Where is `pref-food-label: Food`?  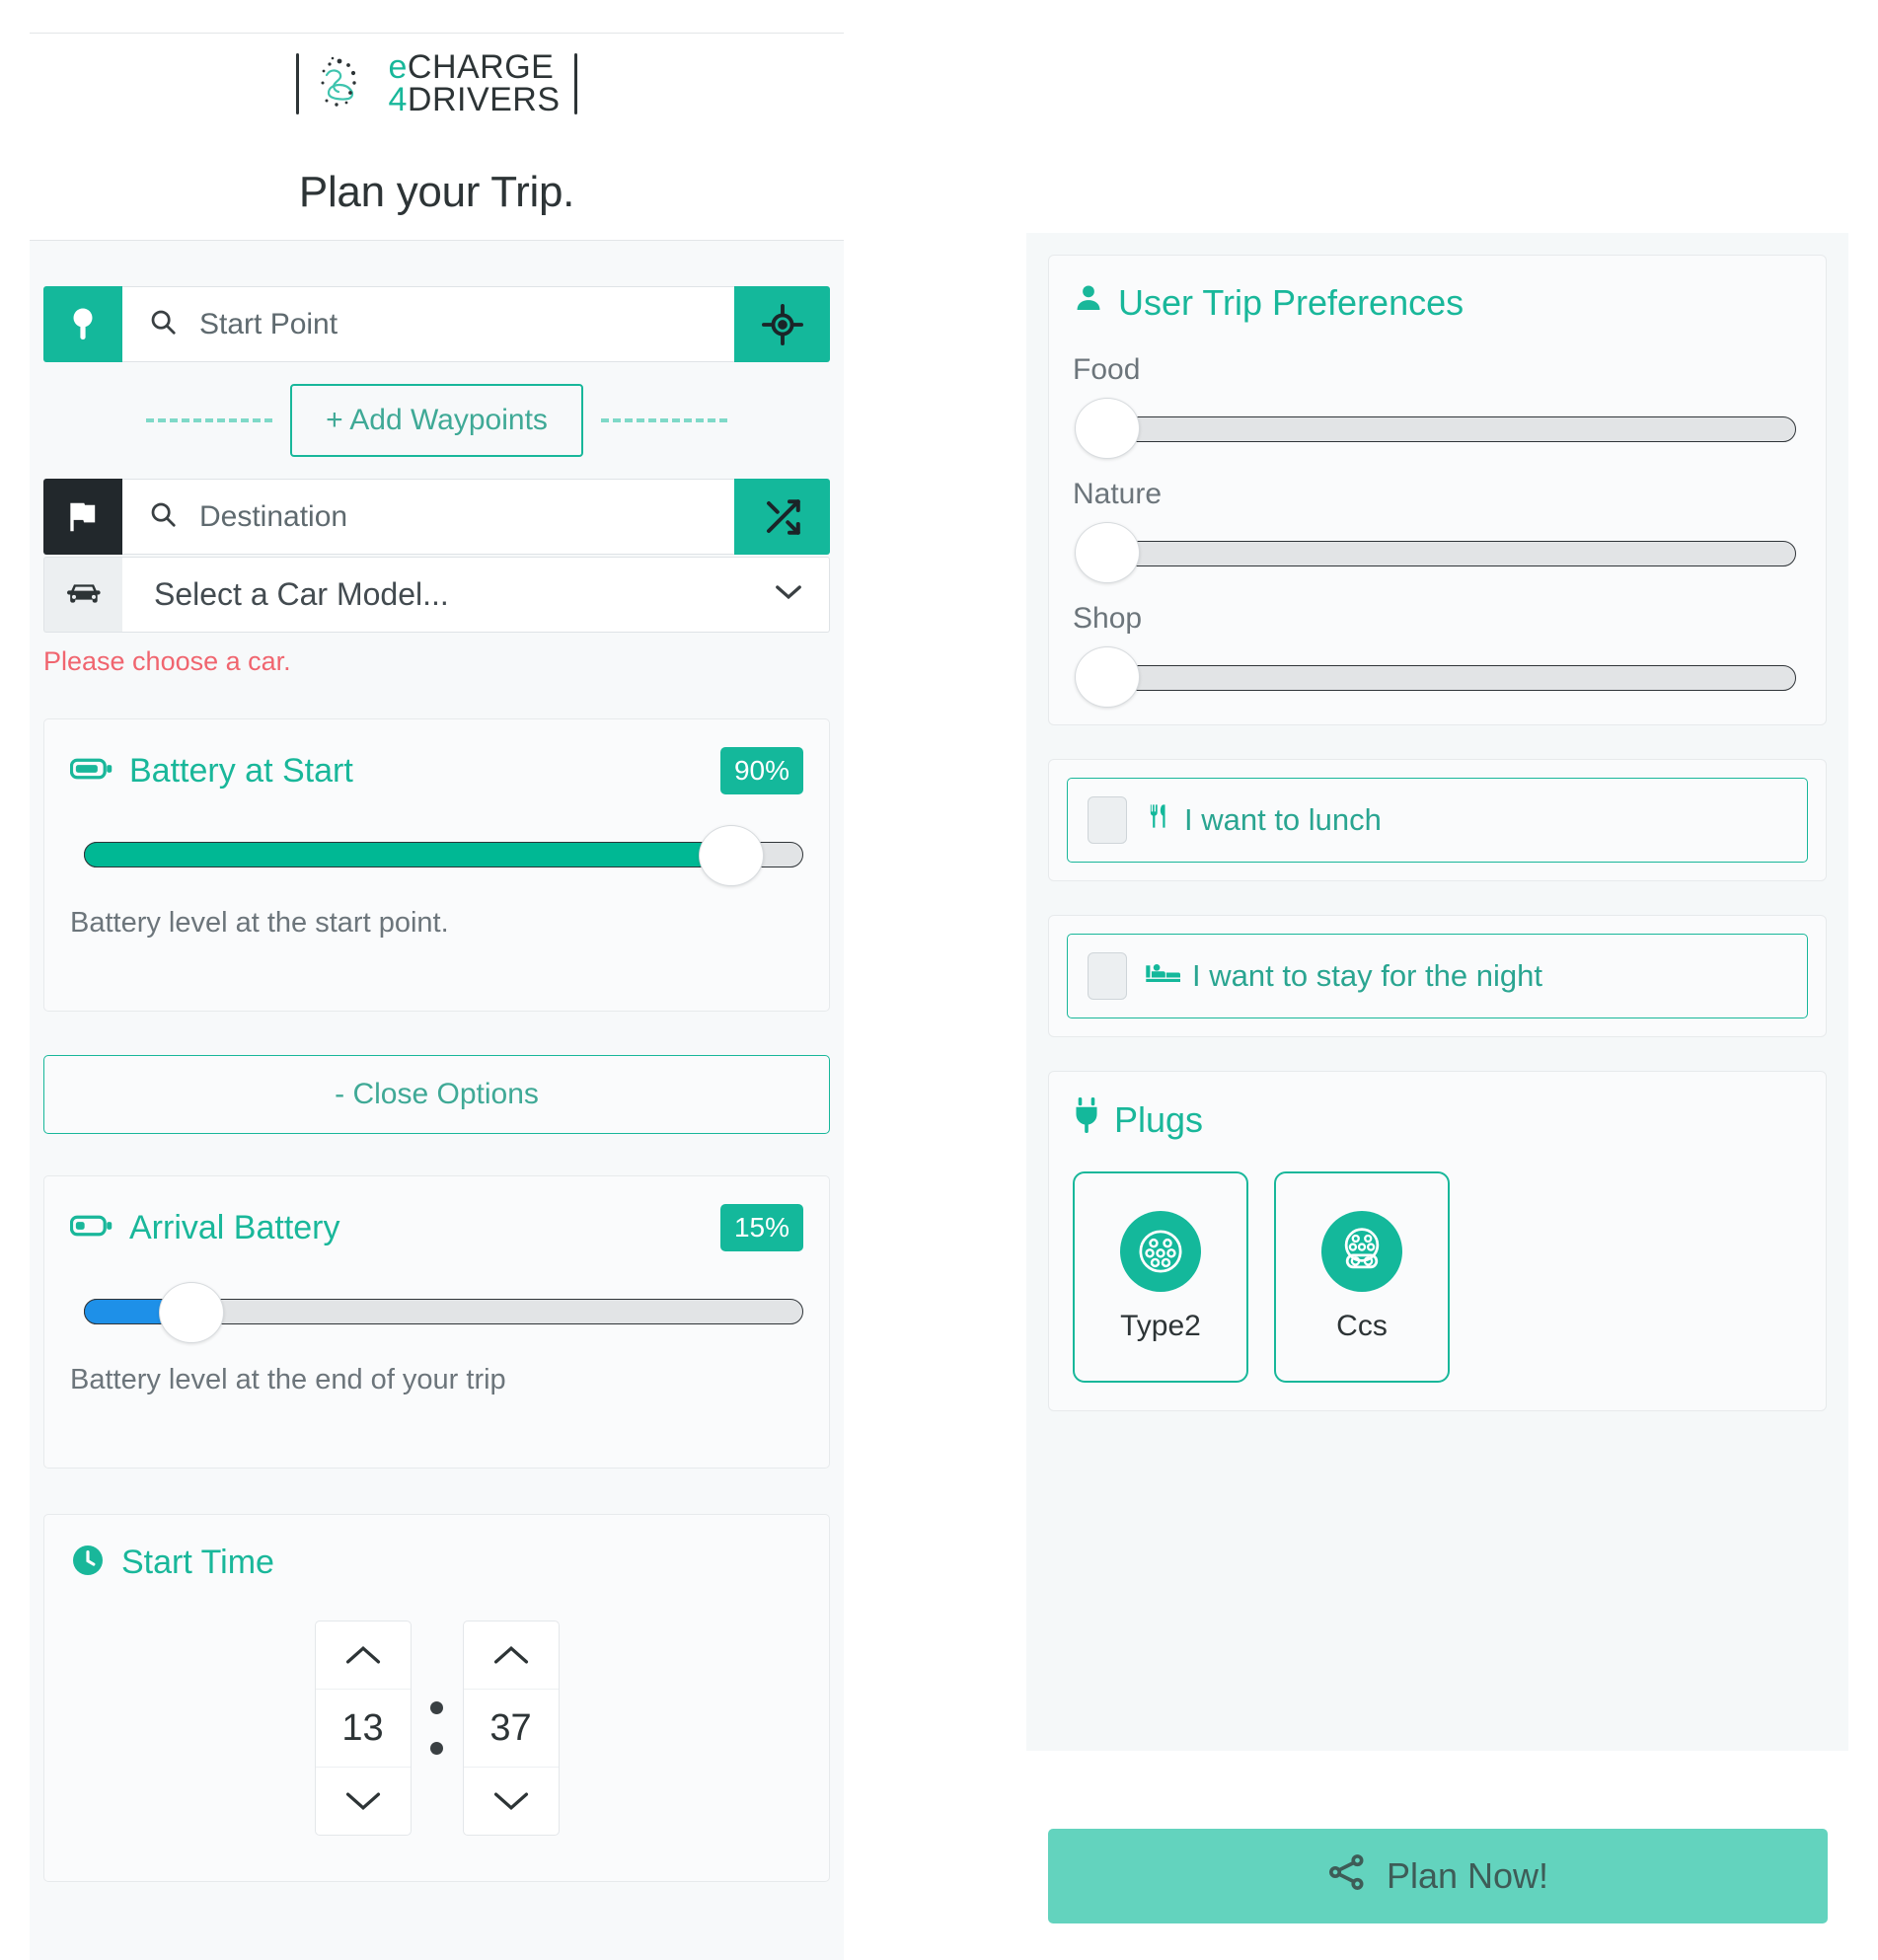 pref-food-label: Food is located at coordinates (1107, 369).